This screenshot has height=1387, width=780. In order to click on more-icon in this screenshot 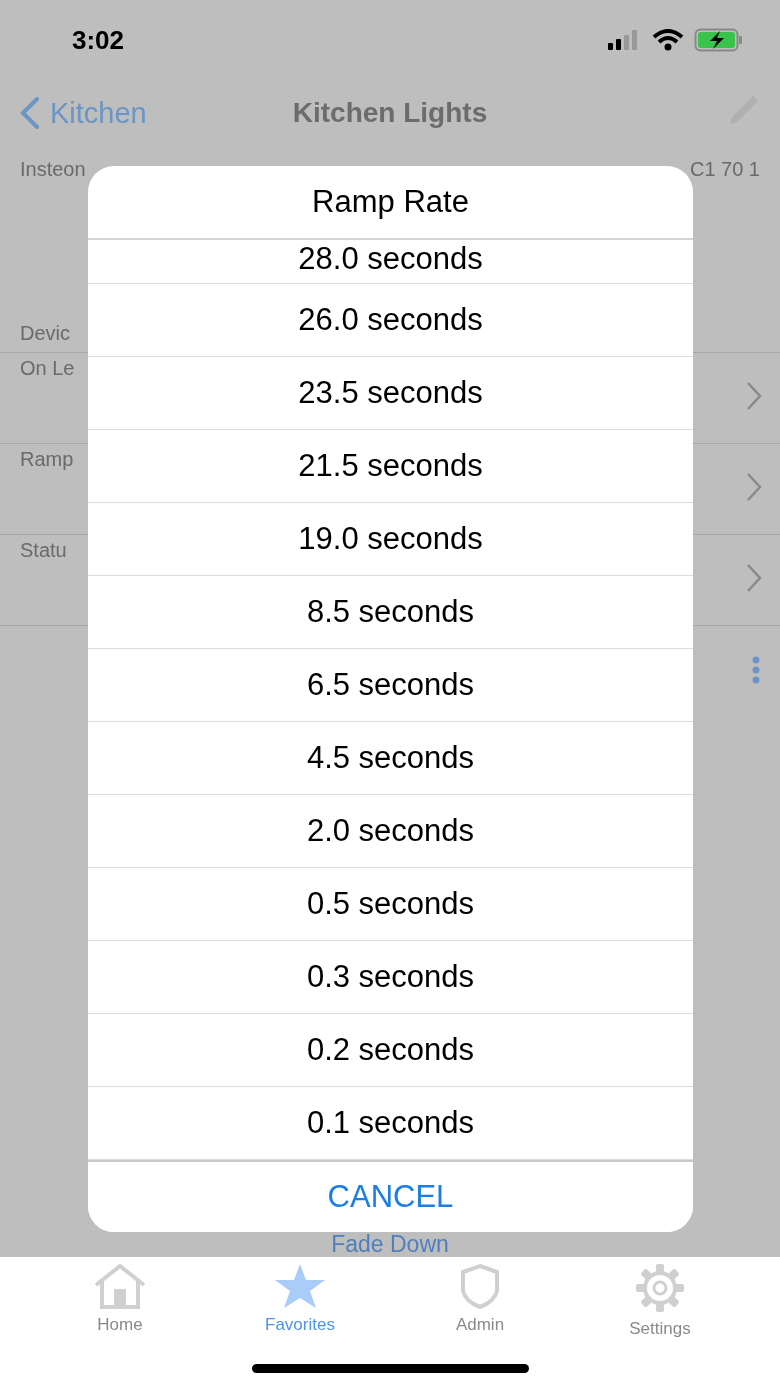, I will do `click(756, 670)`.